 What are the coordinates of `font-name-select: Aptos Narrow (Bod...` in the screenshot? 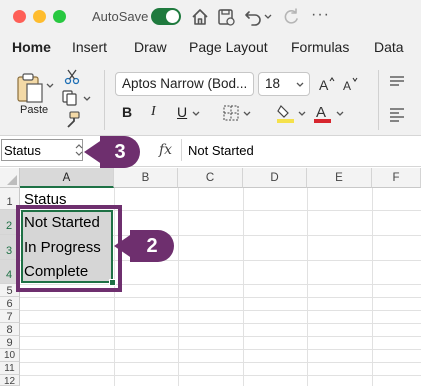 It's located at (184, 84).